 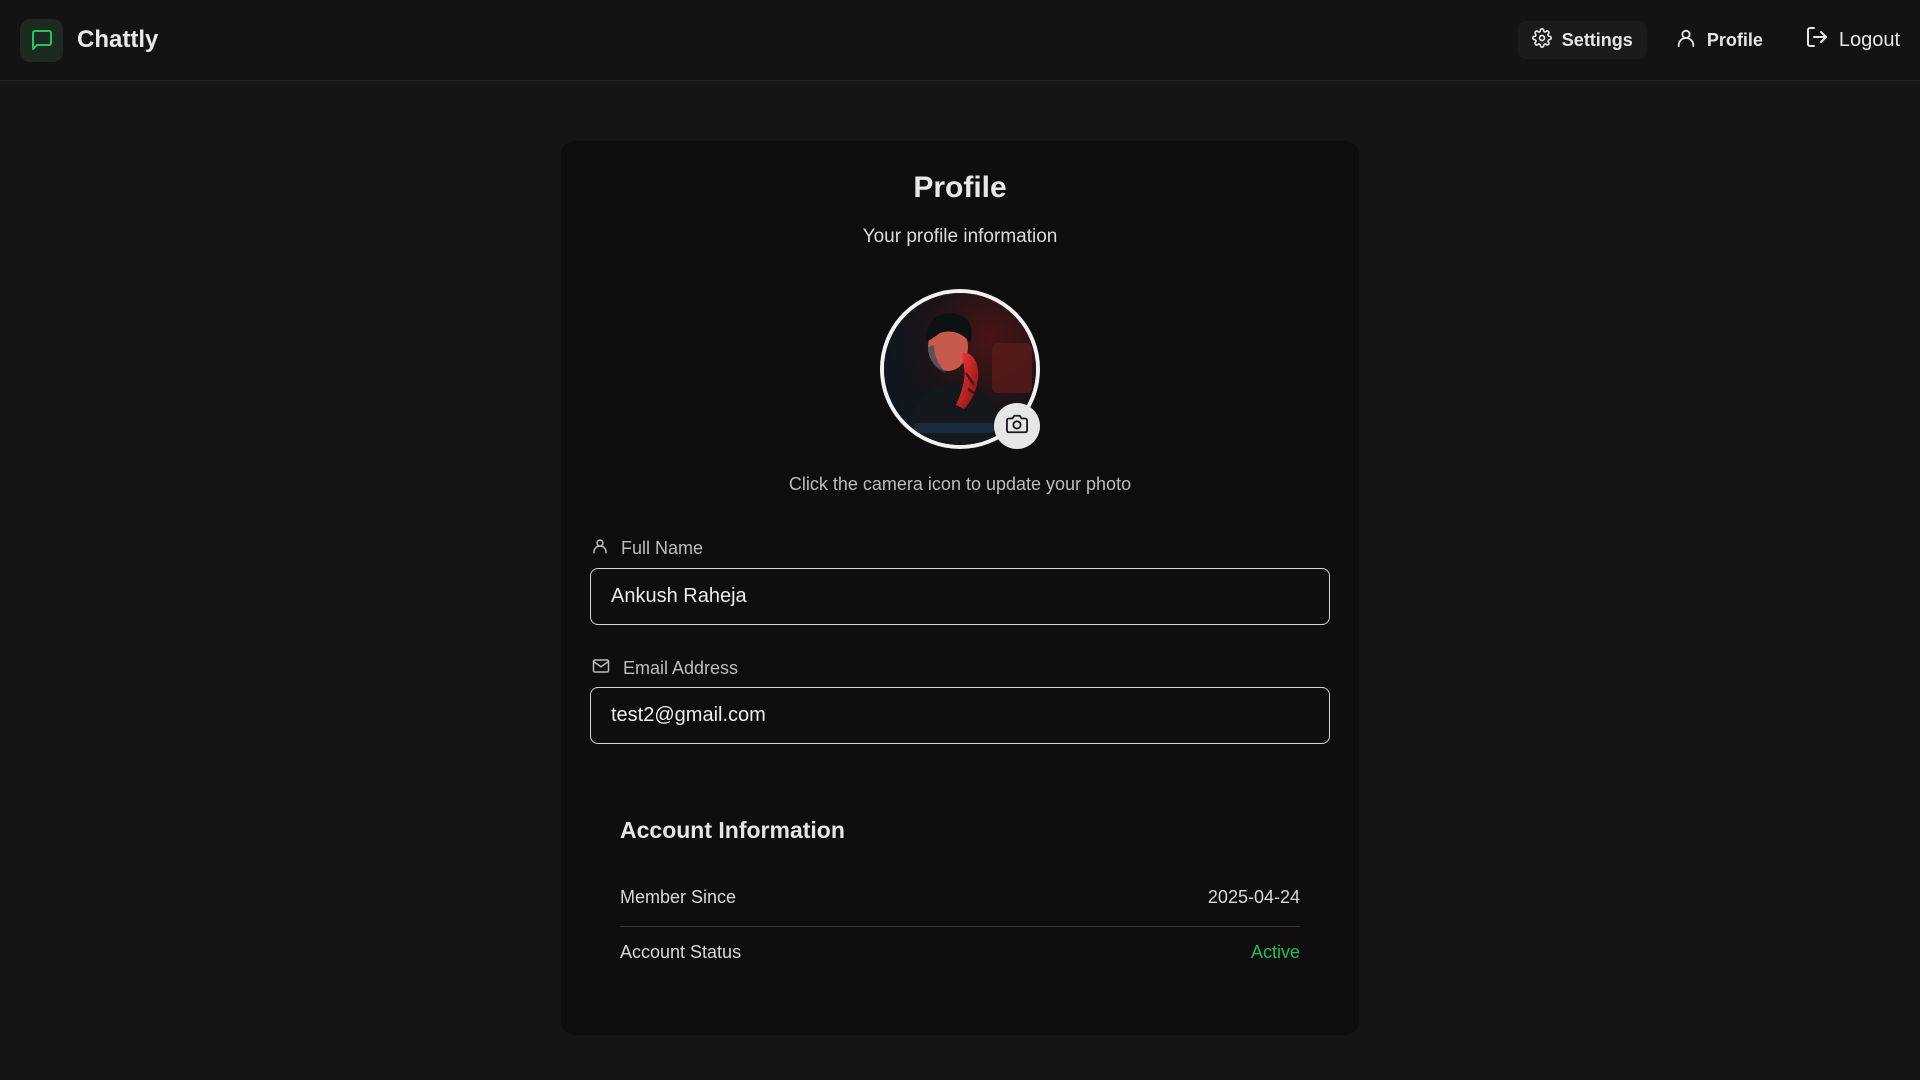 What do you see at coordinates (960, 904) in the screenshot?
I see `member-since-row: Member Since 2025-04-24` at bounding box center [960, 904].